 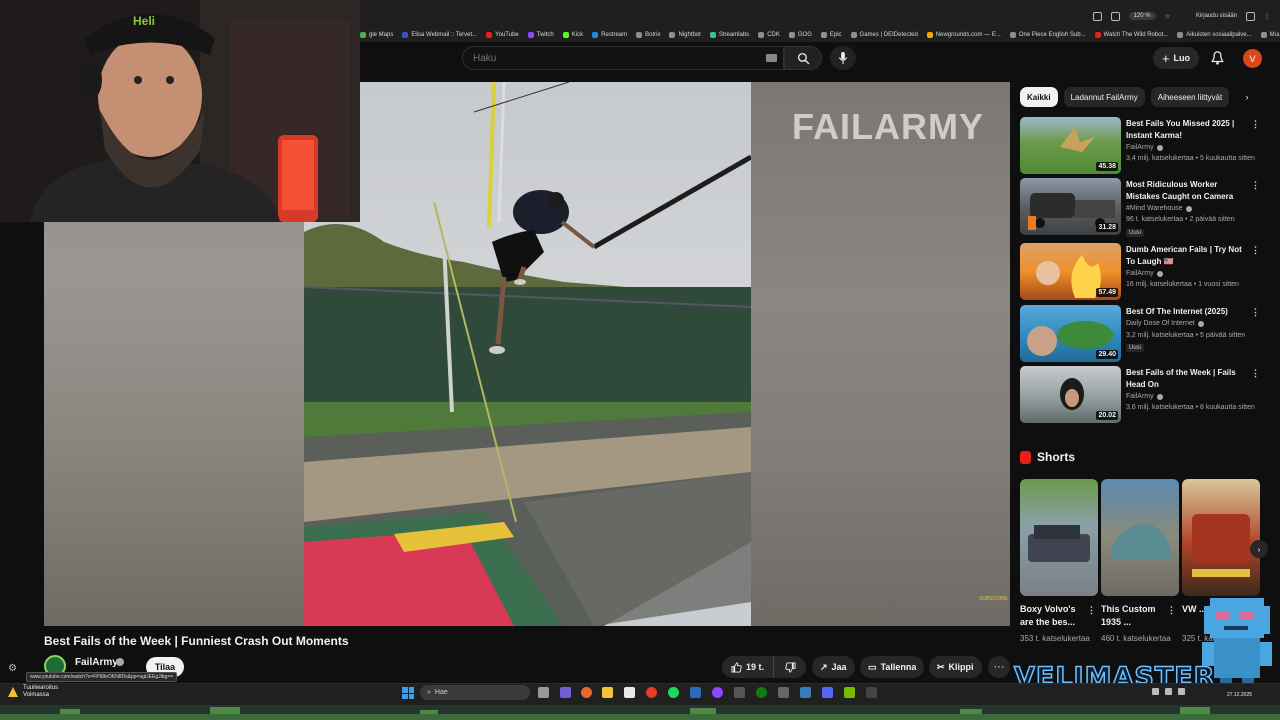 I want to click on terminal-icon, so click(x=871, y=692).